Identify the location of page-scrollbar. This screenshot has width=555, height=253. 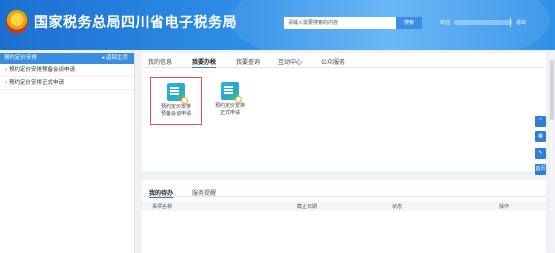
(552, 150).